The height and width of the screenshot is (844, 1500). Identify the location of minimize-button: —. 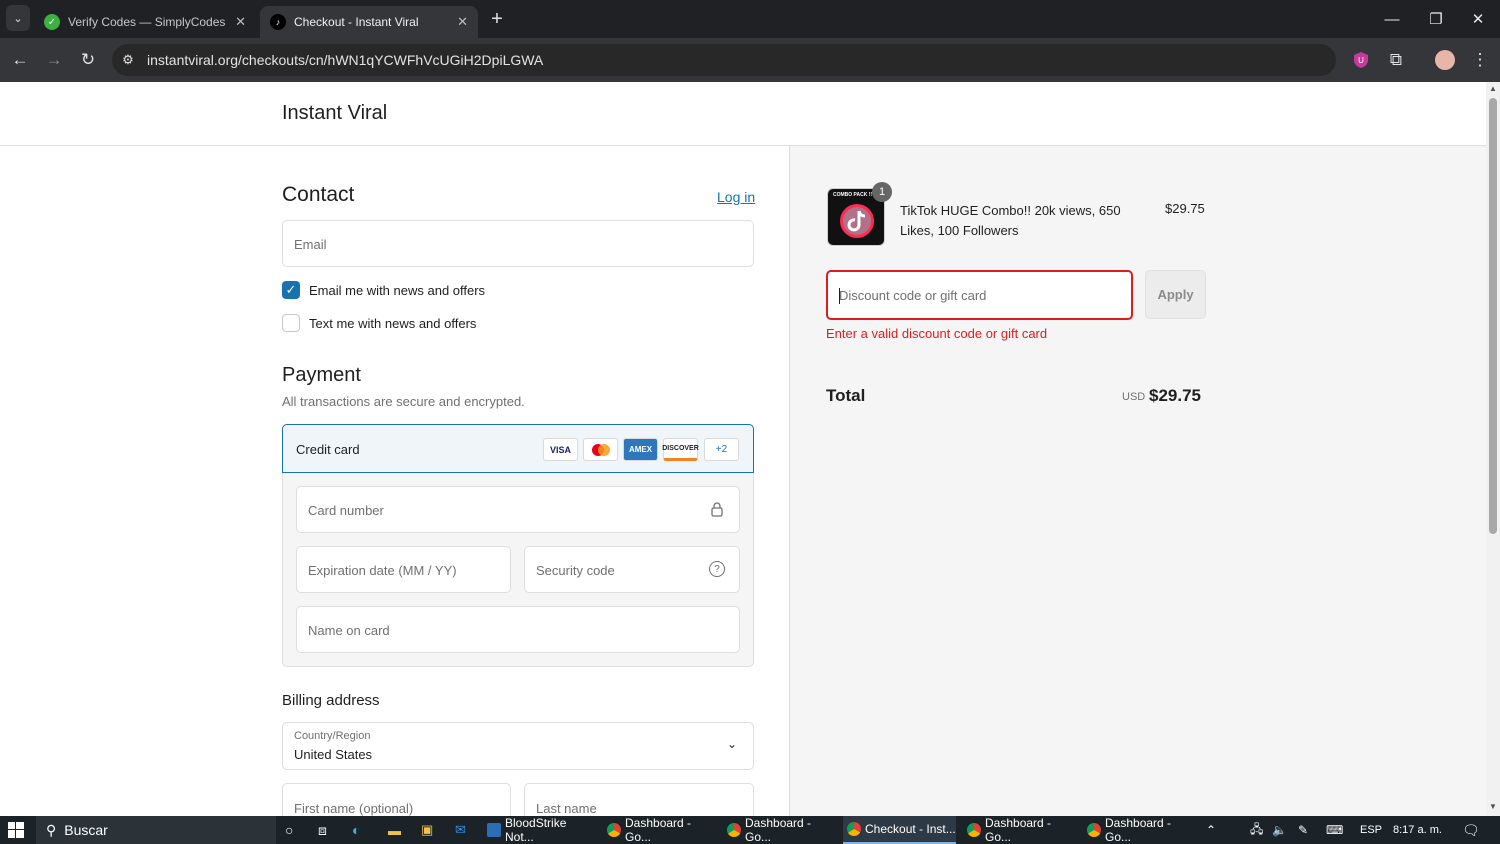
(1392, 19).